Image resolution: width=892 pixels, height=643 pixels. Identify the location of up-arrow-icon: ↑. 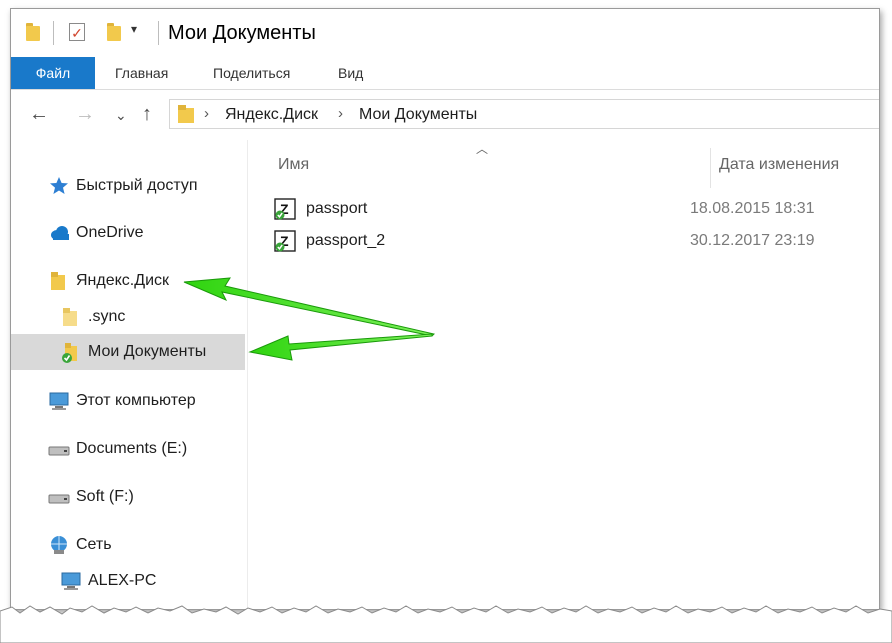
(147, 114).